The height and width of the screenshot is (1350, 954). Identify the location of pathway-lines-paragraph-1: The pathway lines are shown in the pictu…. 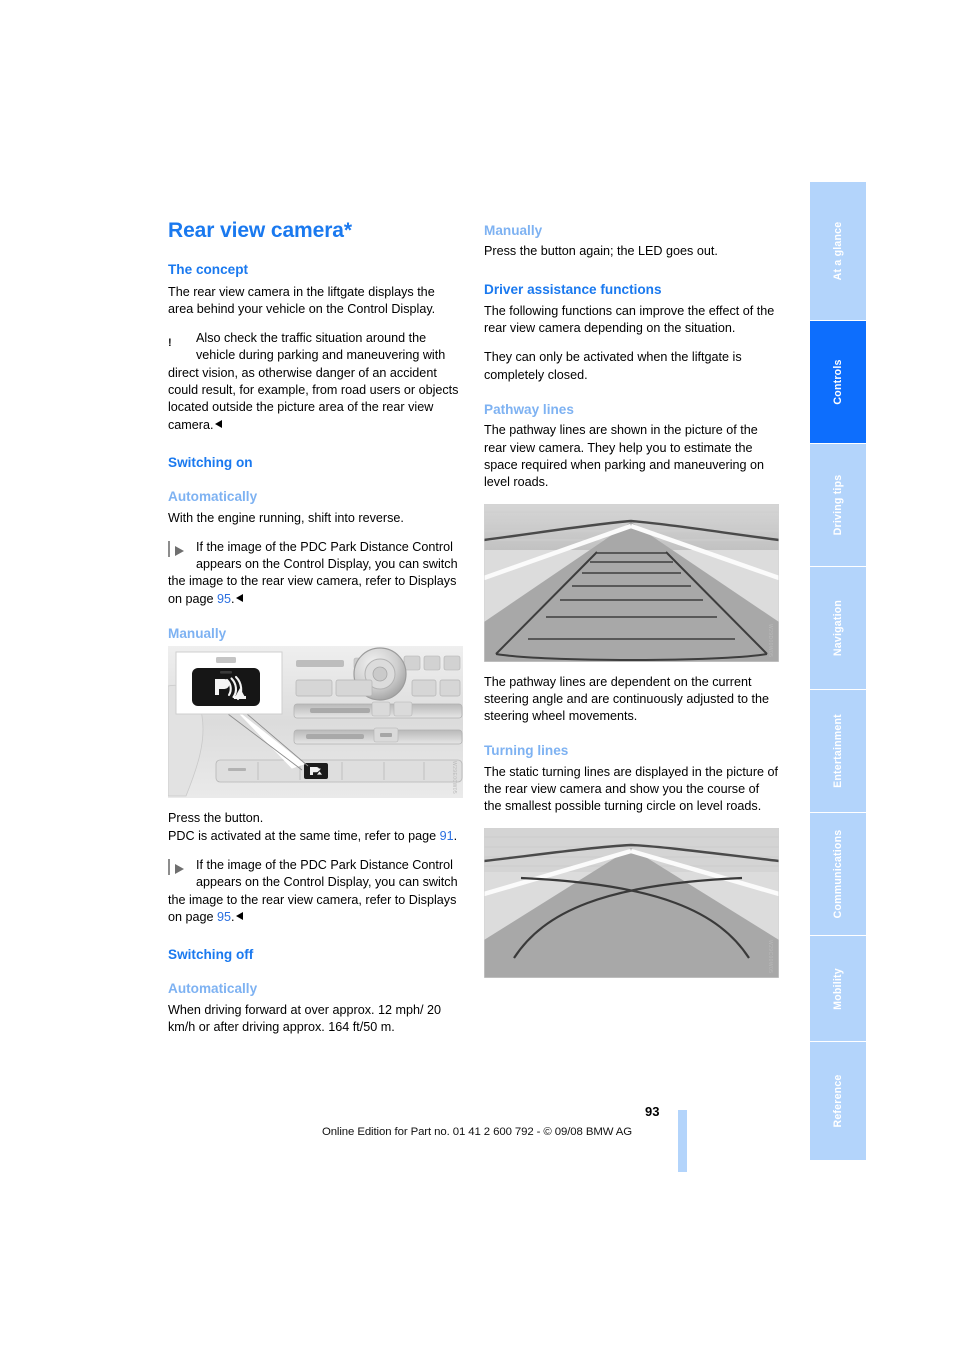
(624, 456).